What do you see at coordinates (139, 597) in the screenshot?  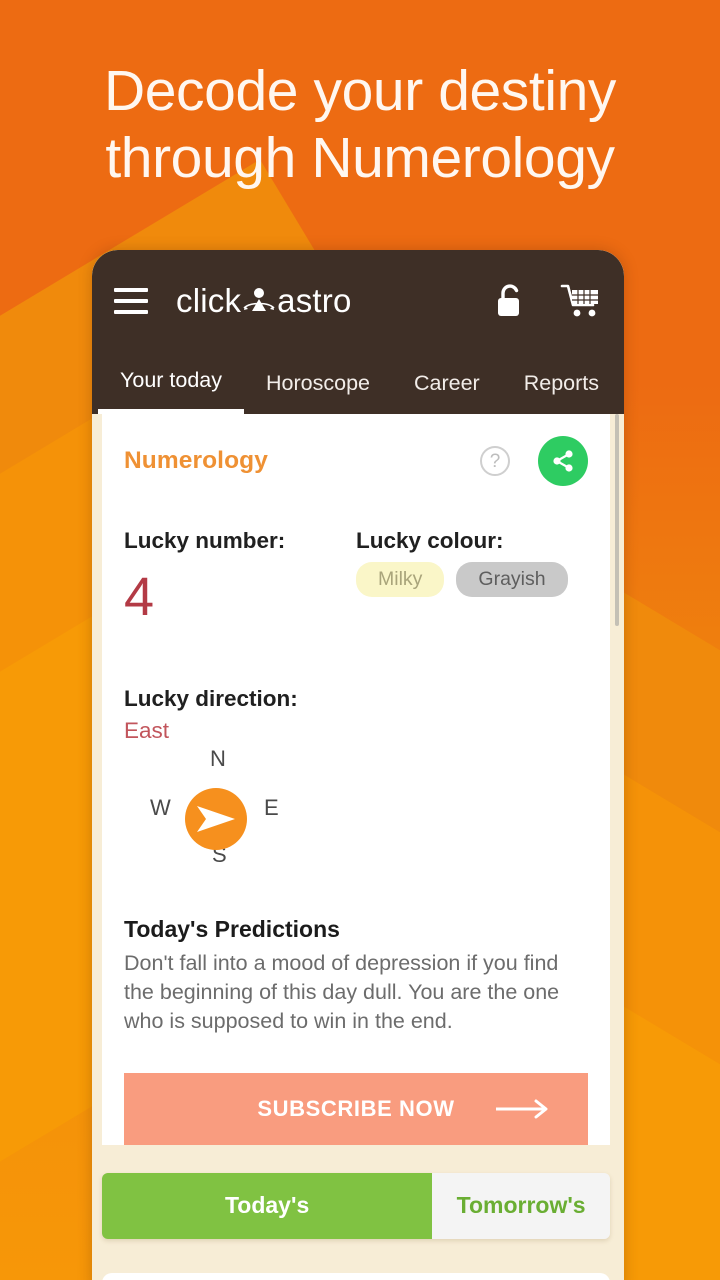 I see `lucky-number-value: 4` at bounding box center [139, 597].